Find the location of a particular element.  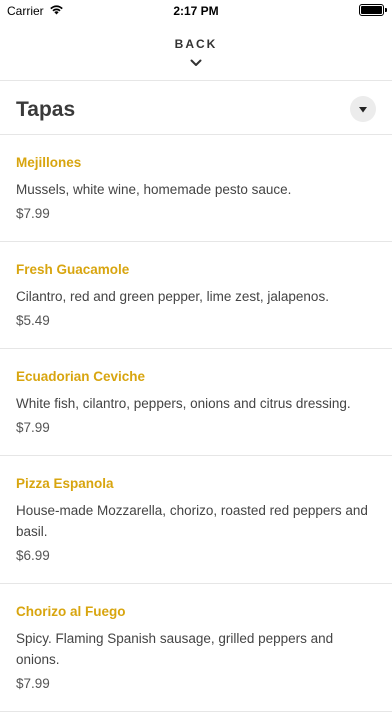

back-button: BACK is located at coordinates (196, 51).